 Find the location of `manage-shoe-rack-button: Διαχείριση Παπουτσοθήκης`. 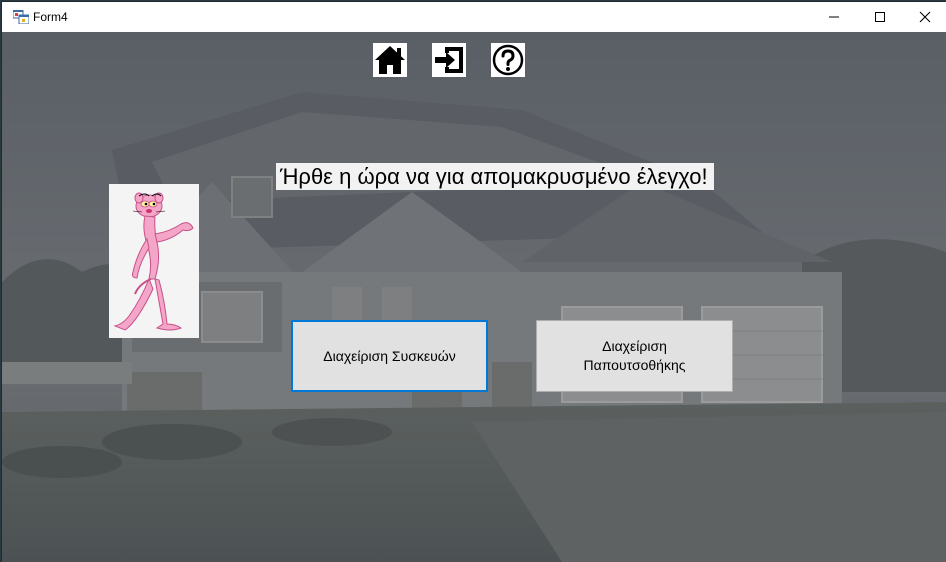

manage-shoe-rack-button: Διαχείριση Παπουτσοθήκης is located at coordinates (634, 356).